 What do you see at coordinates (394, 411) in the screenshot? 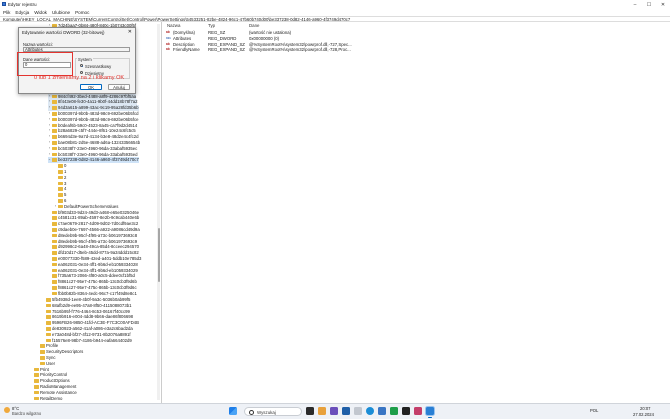
I see `excel-icon` at bounding box center [394, 411].